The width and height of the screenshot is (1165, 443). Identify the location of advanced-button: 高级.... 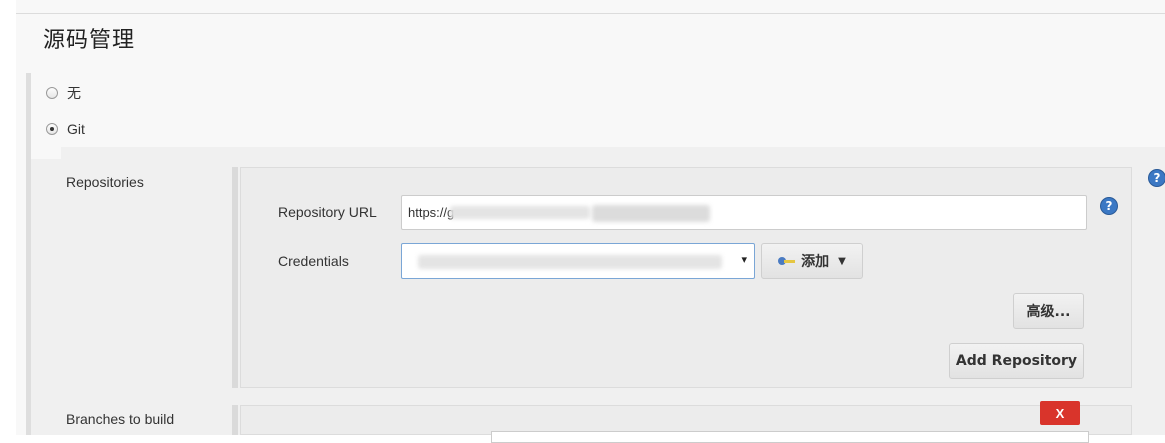
(1048, 311).